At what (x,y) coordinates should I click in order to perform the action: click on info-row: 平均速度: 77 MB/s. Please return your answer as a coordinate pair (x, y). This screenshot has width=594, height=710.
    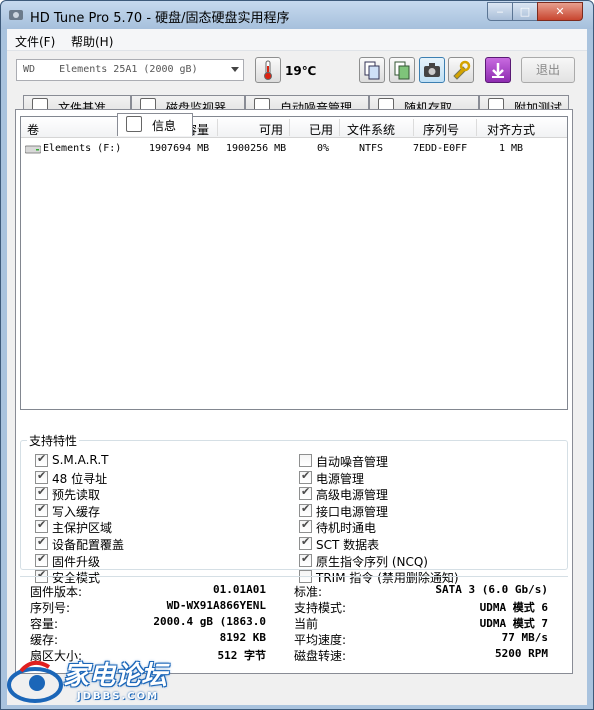
    Looking at the image, I should click on (421, 639).